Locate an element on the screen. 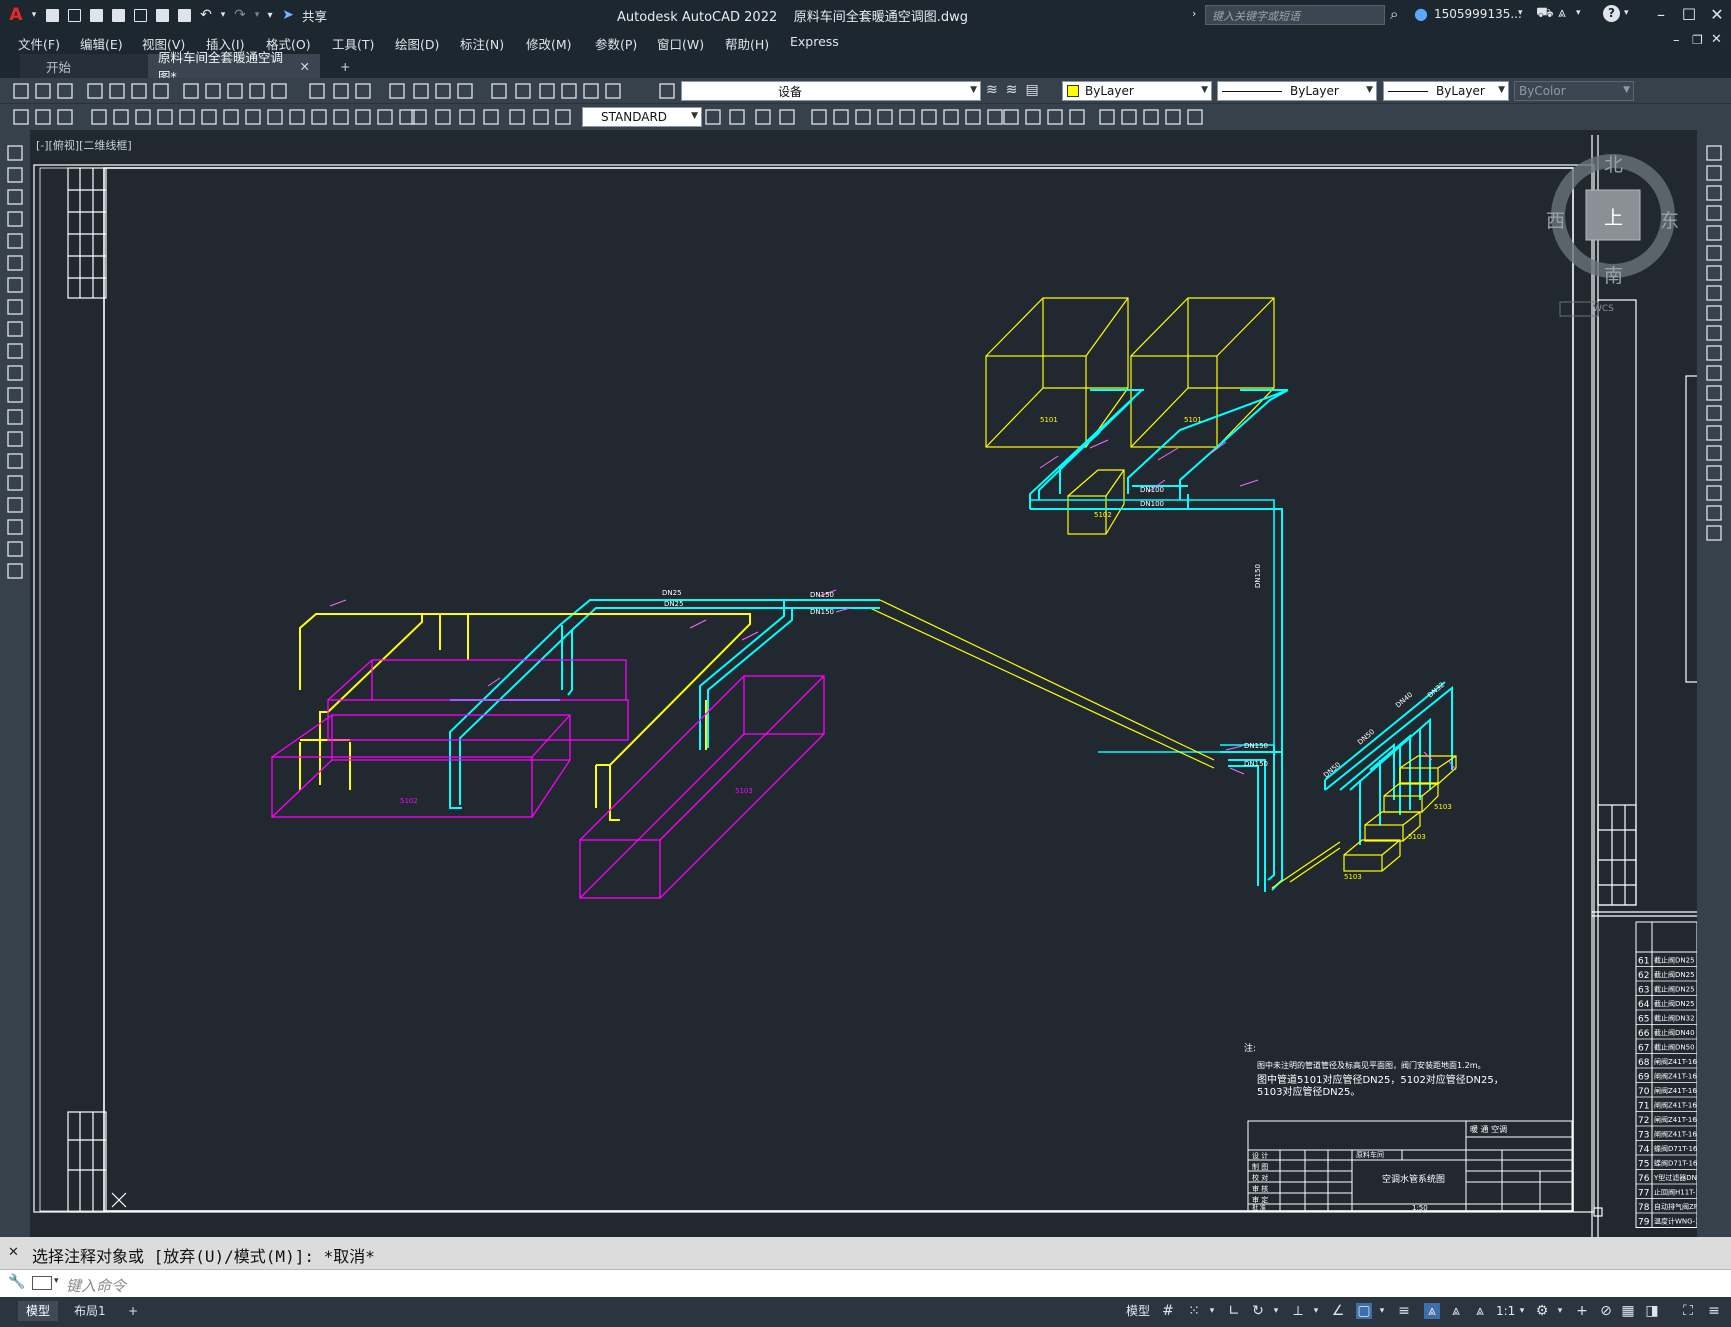 The height and width of the screenshot is (1327, 1731). polar-dropdown-icon: ▾ is located at coordinates (1276, 1311).